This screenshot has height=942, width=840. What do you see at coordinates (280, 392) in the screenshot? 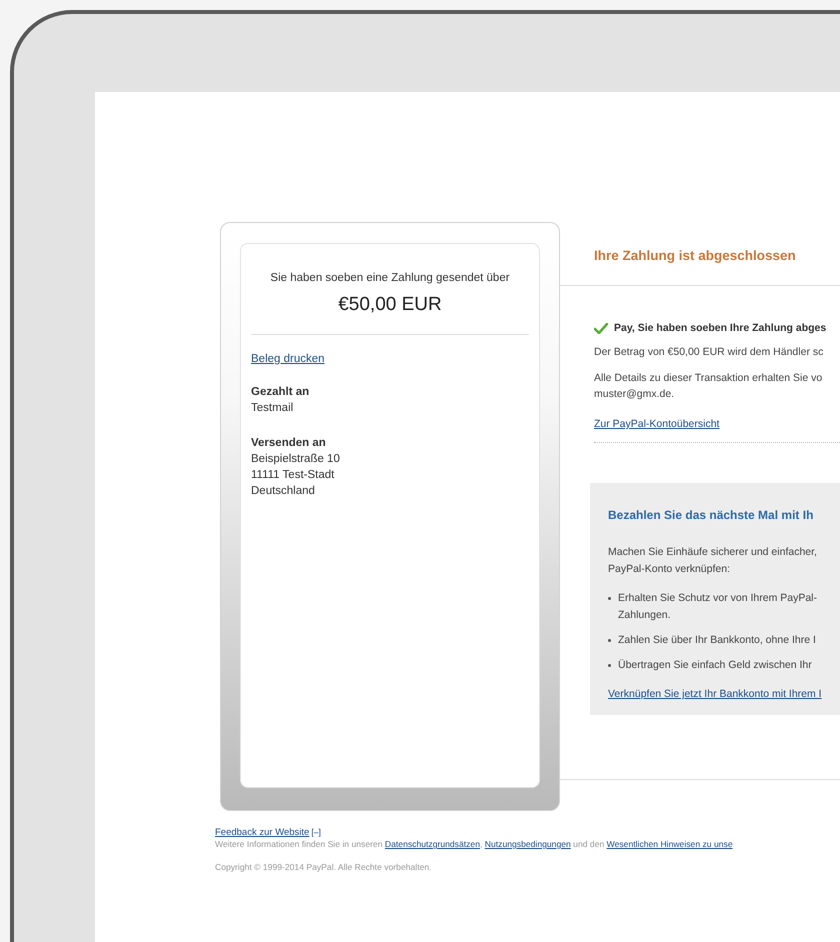
I see `recipient-label: Gezahlt an` at bounding box center [280, 392].